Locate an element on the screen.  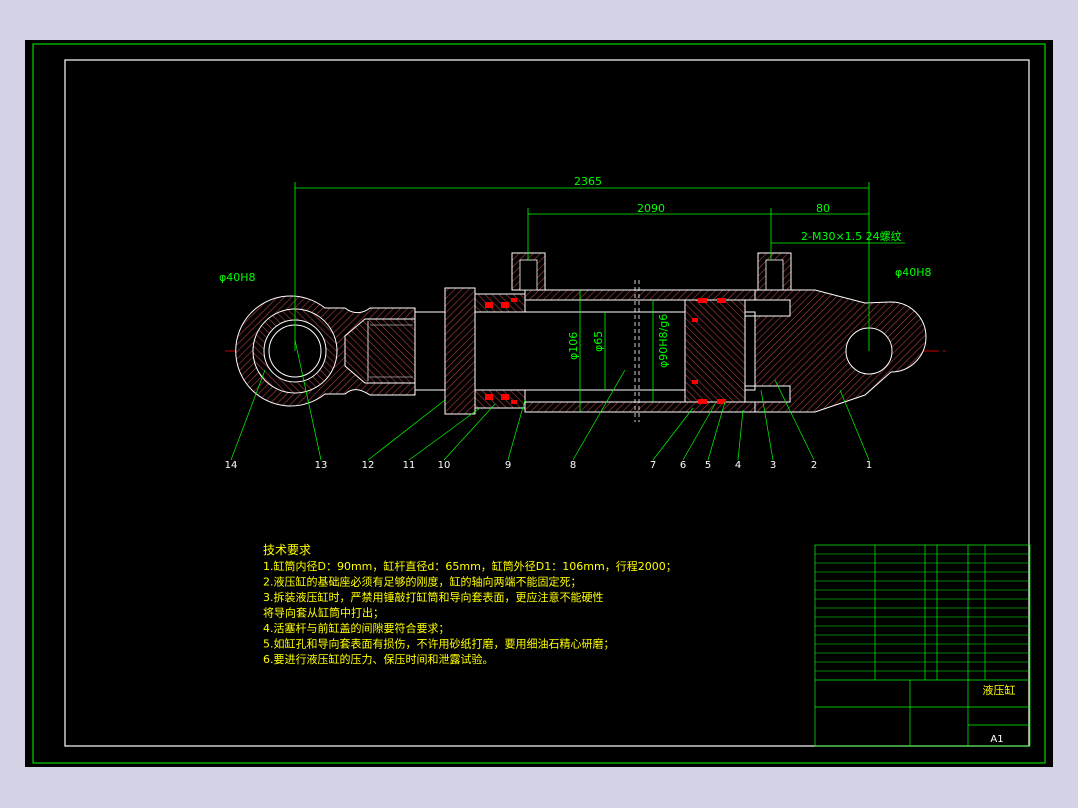
title-block is located at coordinates (922, 645).